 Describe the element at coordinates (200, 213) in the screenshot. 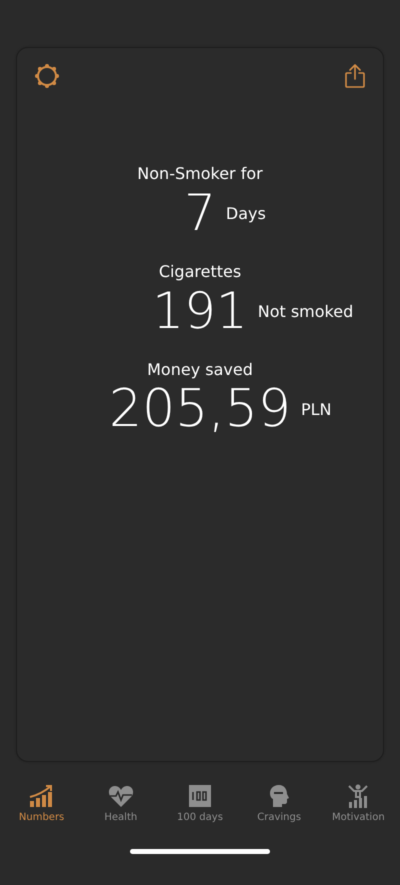

I see `stat-value: 7` at that location.